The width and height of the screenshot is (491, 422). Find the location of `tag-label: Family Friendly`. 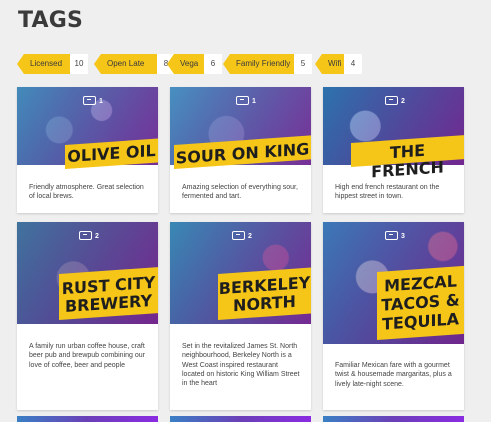

tag-label: Family Friendly is located at coordinates (258, 64).